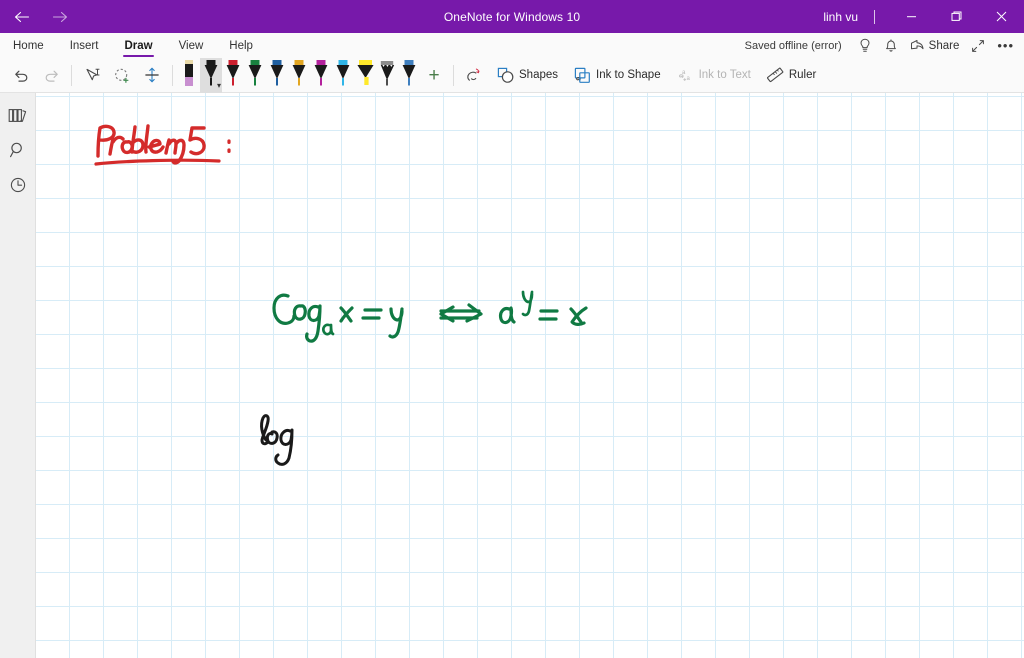 The height and width of the screenshot is (658, 1024). I want to click on arrow-right-icon, so click(60, 16).